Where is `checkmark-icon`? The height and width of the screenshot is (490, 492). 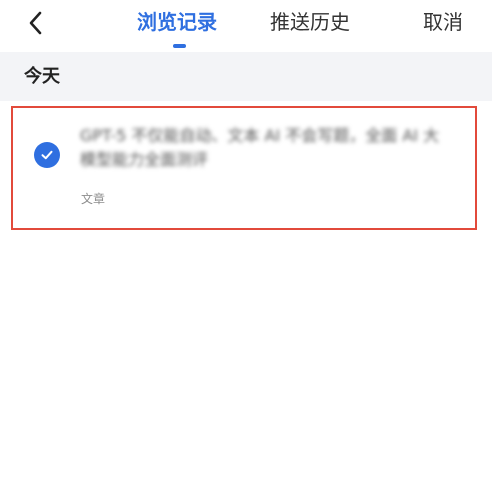
checkmark-icon is located at coordinates (47, 155).